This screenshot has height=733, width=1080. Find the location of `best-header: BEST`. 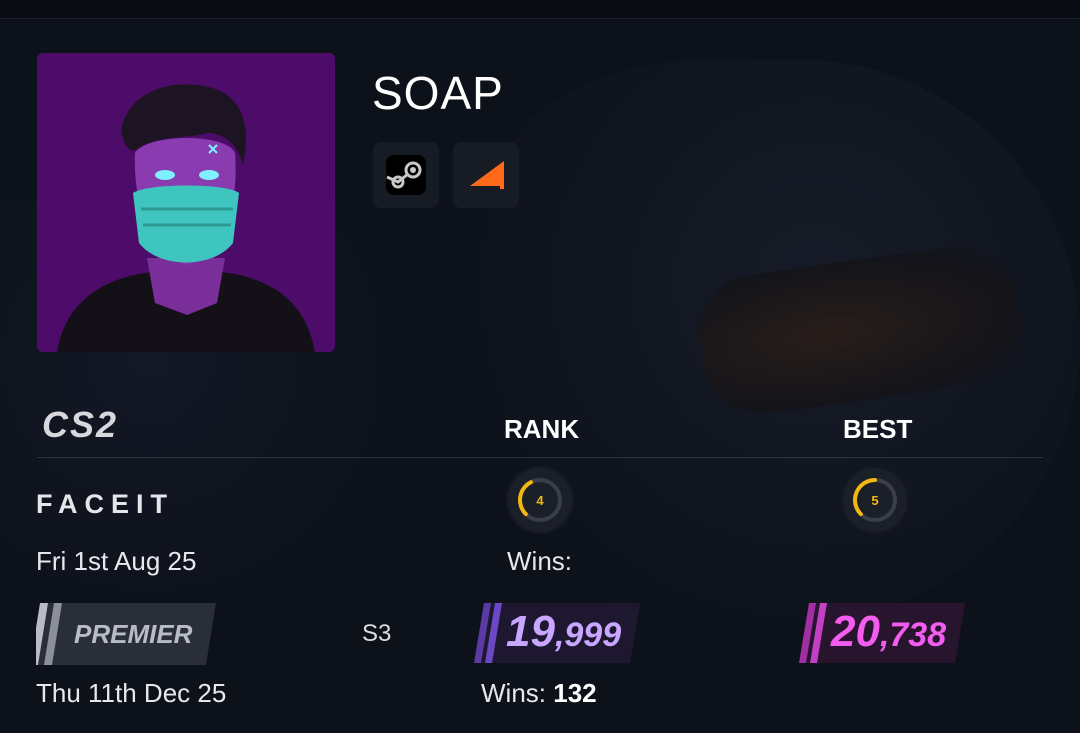

best-header: BEST is located at coordinates (878, 429).